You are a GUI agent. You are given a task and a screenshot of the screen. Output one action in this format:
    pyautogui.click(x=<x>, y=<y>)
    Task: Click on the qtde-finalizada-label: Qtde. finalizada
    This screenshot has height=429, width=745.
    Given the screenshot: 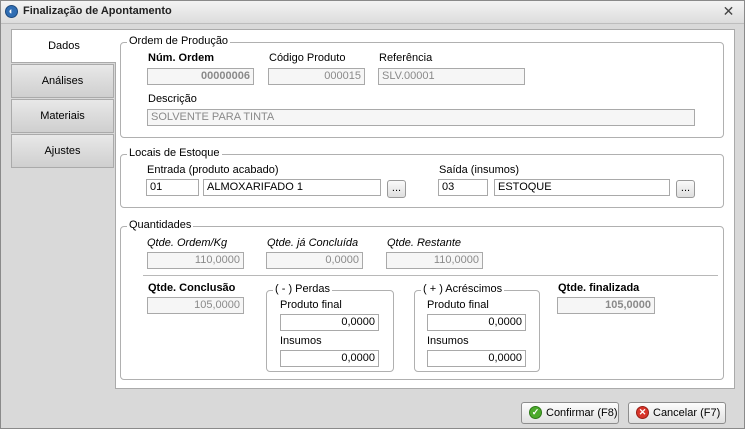 What is the action you would take?
    pyautogui.click(x=599, y=288)
    